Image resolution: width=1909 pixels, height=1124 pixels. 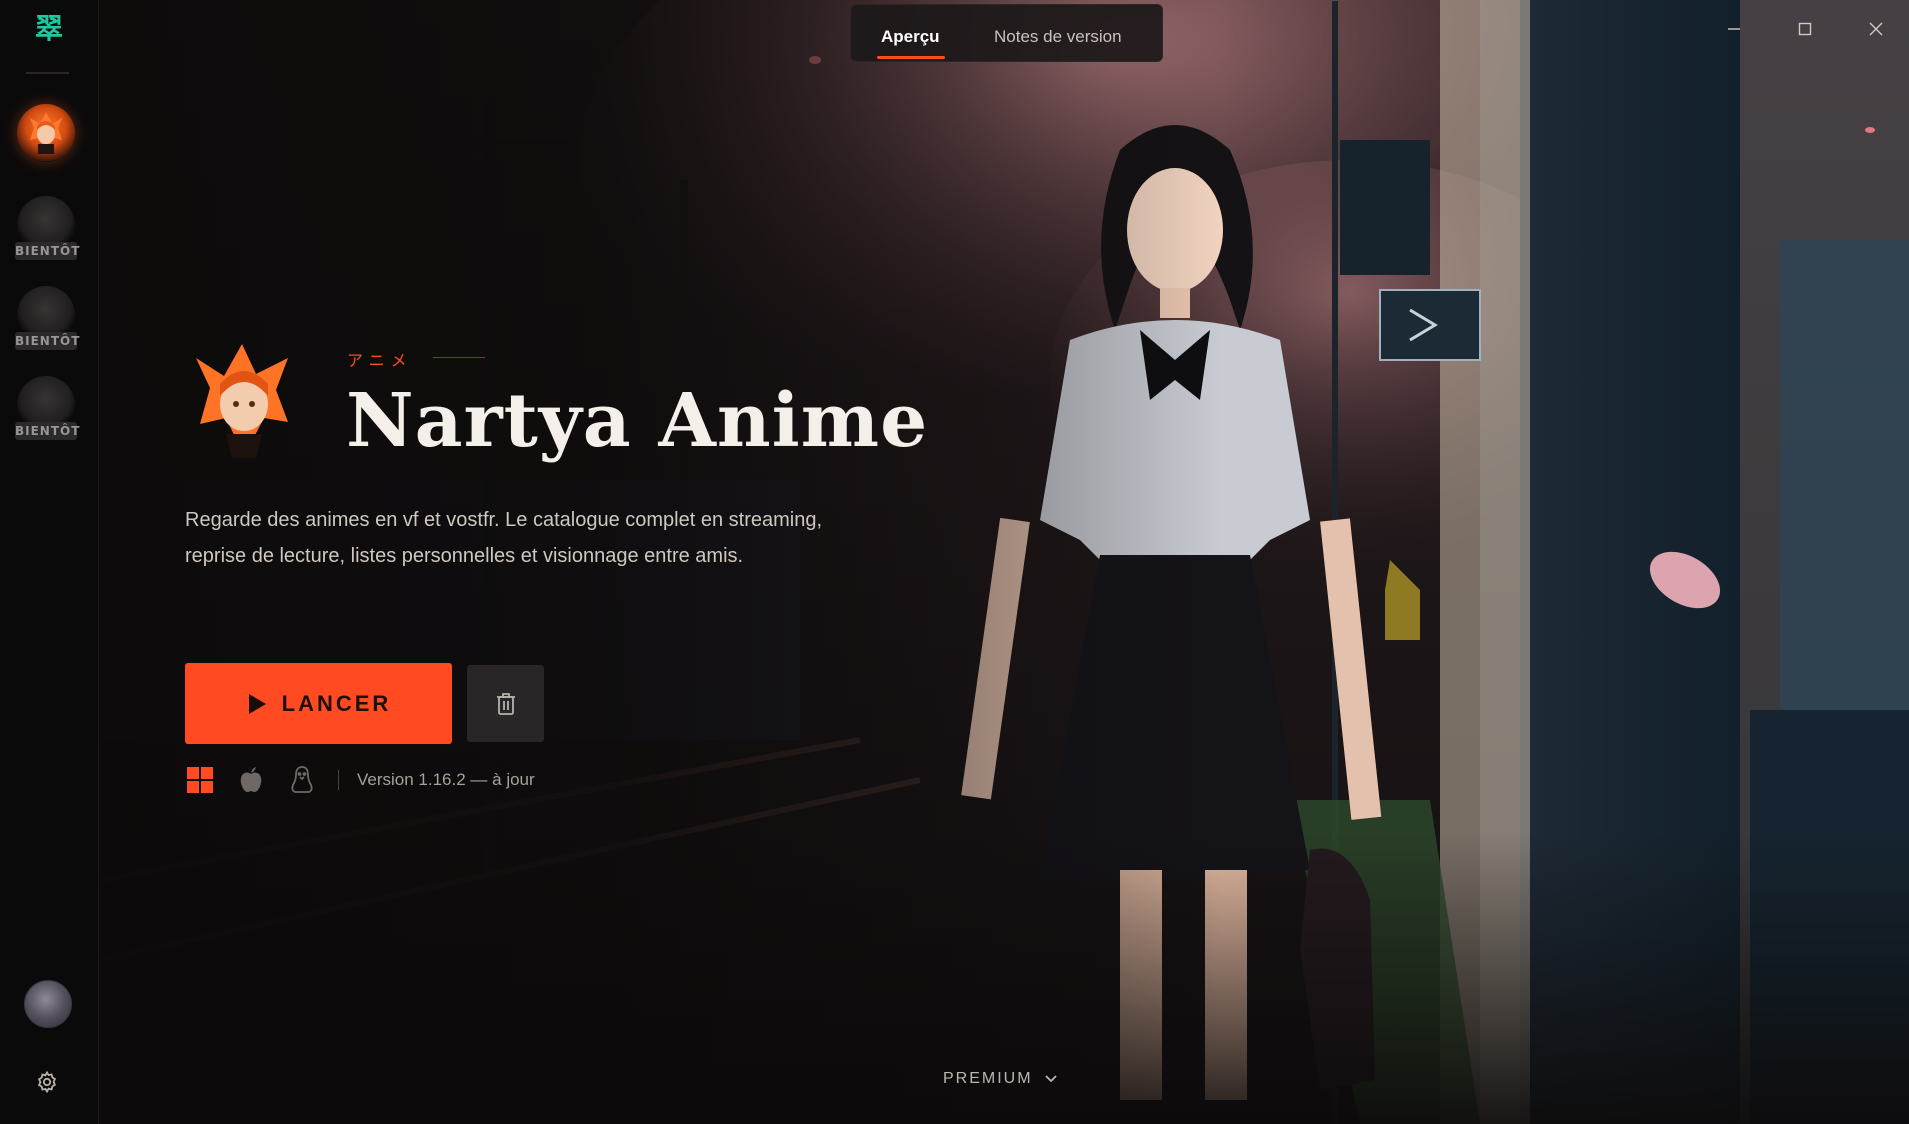 I want to click on linux-icon, so click(x=302, y=780).